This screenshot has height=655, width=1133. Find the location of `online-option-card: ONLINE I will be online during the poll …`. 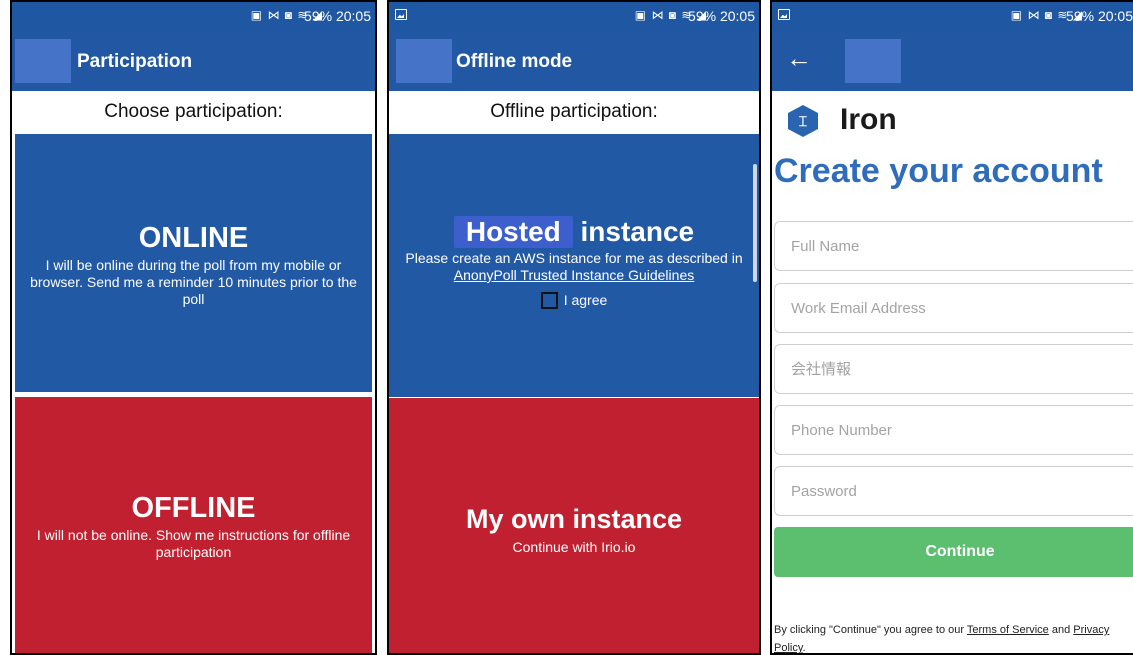

online-option-card: ONLINE I will be online during the poll … is located at coordinates (193, 263).